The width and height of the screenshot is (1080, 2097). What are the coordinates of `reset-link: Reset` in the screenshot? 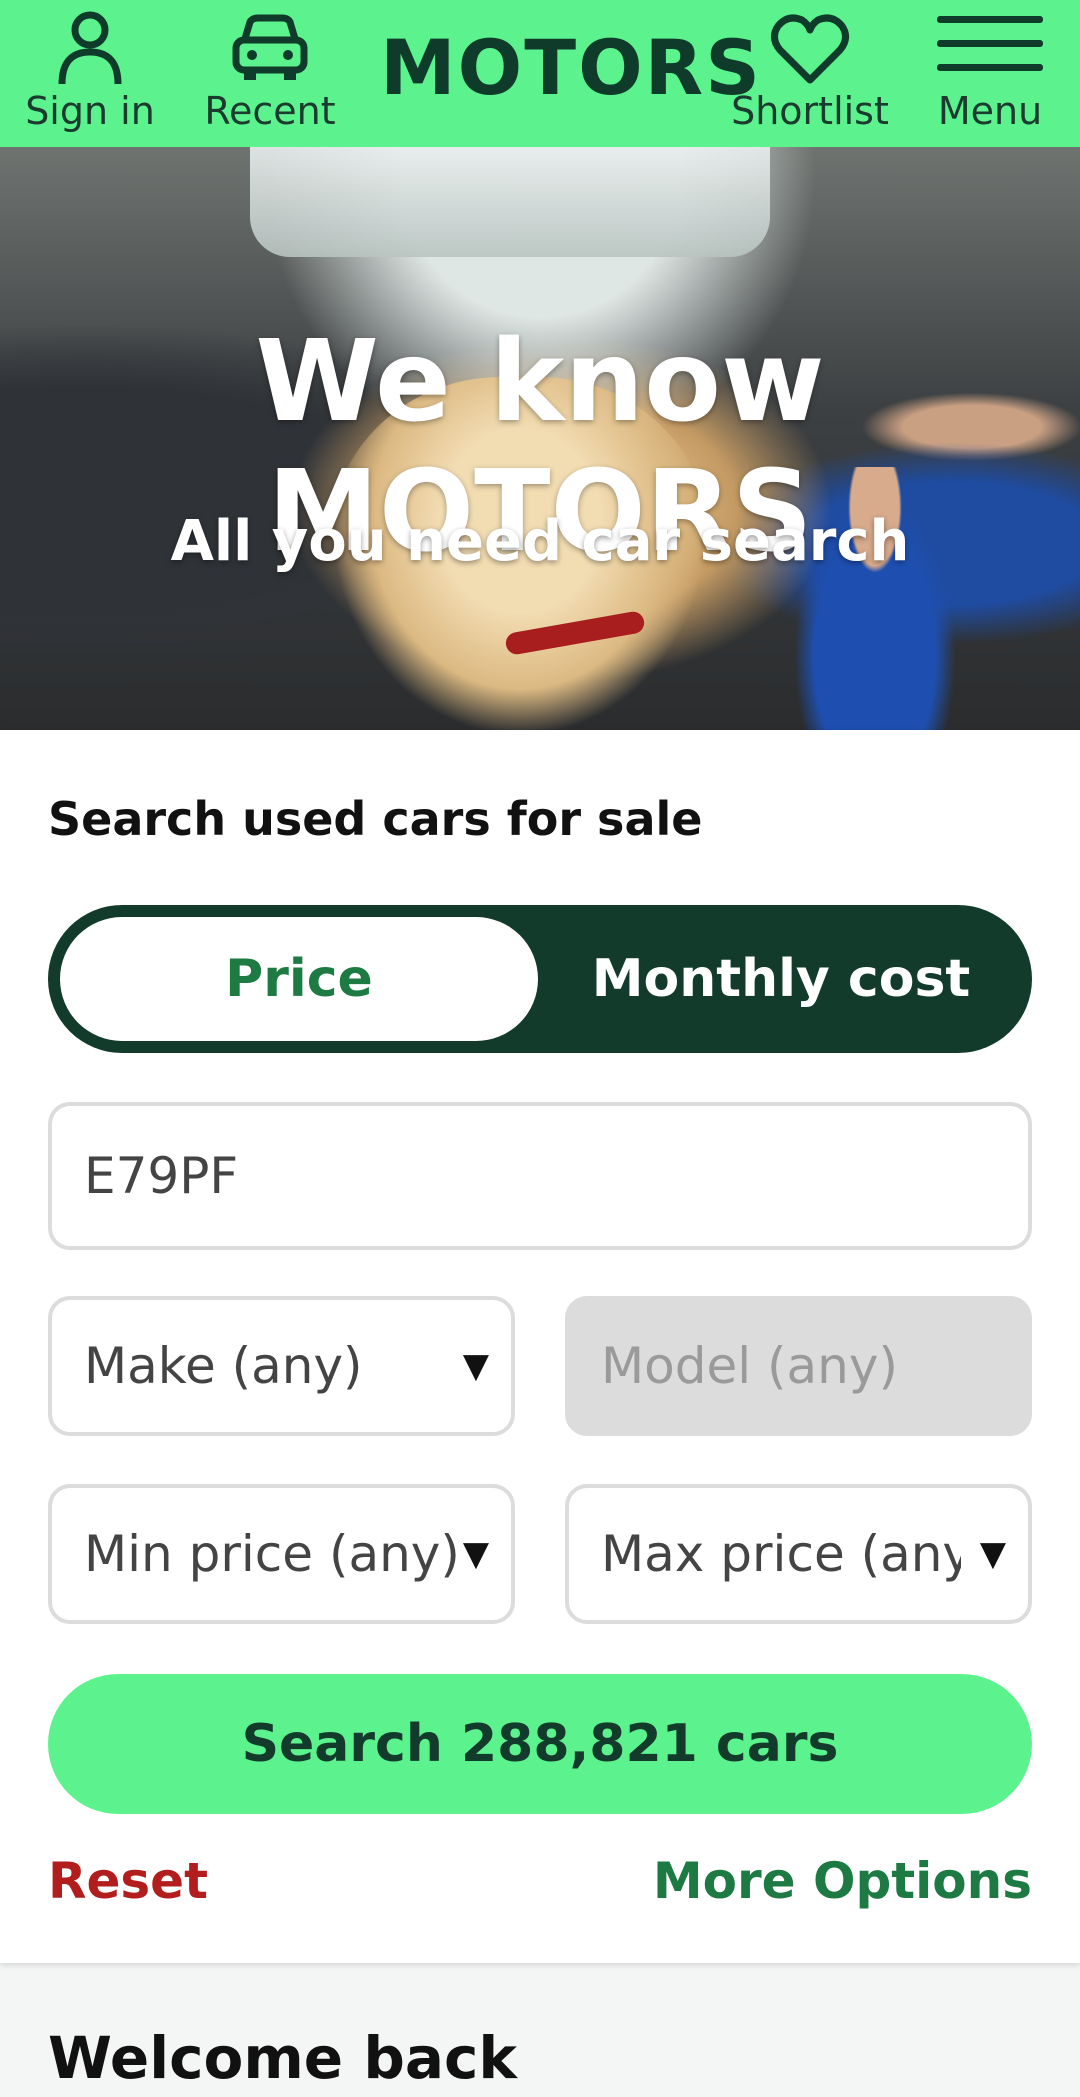 It's located at (128, 1881).